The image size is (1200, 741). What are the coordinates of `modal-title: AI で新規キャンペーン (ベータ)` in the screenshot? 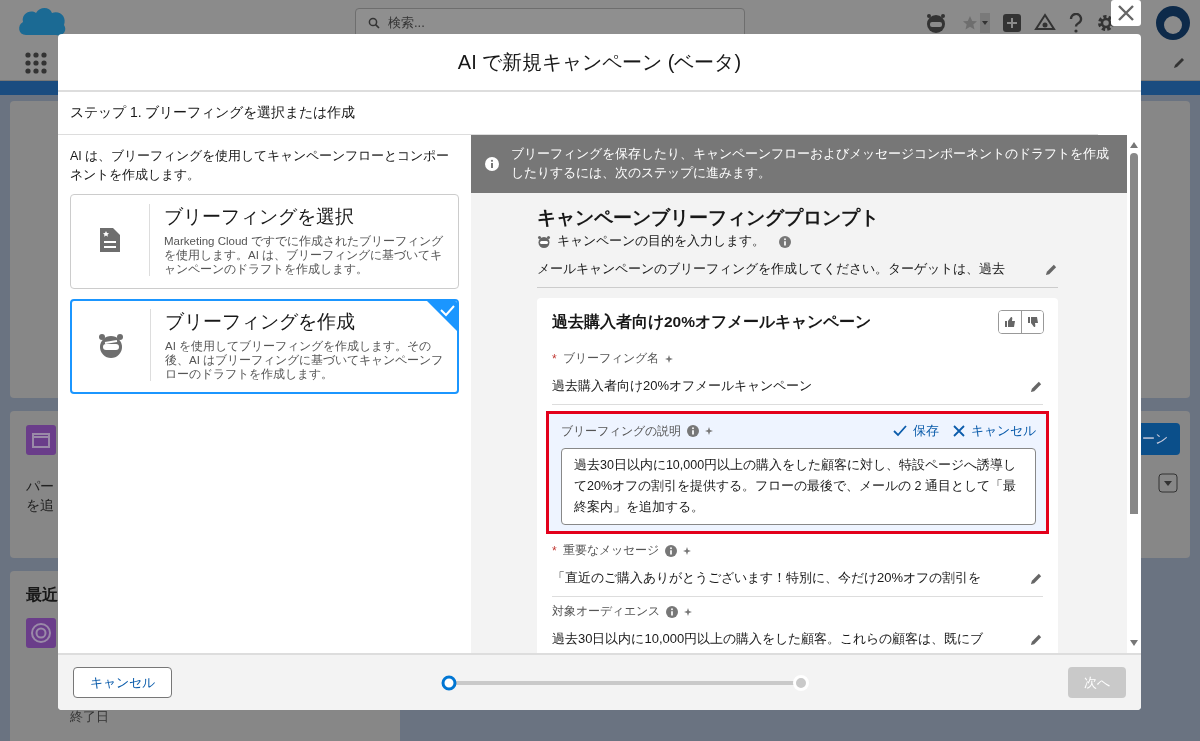 It's located at (599, 62).